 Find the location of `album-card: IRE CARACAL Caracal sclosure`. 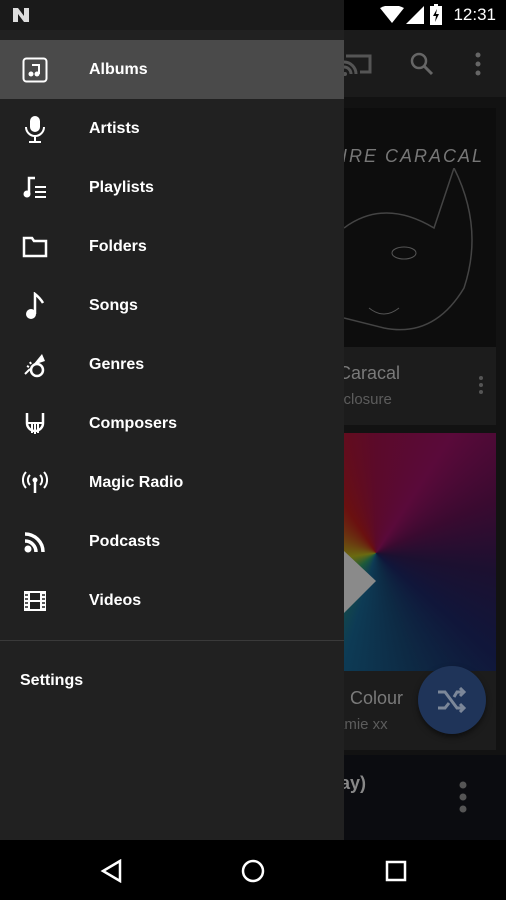

album-card: IRE CARACAL Caracal sclosure is located at coordinates (420, 266).